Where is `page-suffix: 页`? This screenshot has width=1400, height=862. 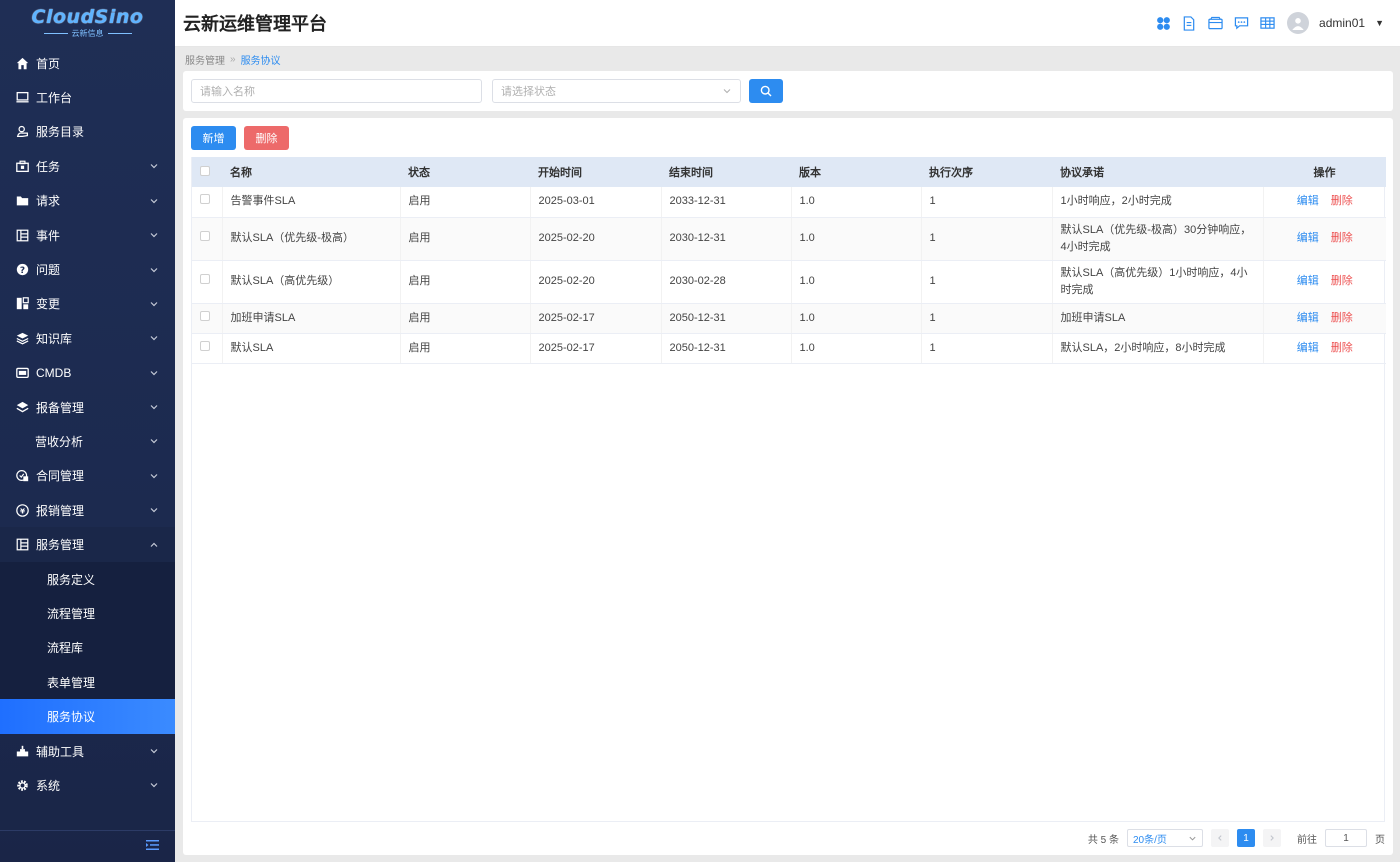 page-suffix: 页 is located at coordinates (1380, 840).